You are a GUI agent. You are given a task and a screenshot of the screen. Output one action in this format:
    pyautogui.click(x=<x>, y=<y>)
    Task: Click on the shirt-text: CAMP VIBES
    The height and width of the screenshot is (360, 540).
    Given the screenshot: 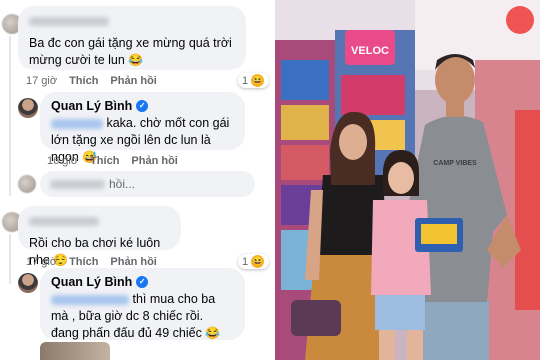 What is the action you would take?
    pyautogui.click(x=455, y=163)
    